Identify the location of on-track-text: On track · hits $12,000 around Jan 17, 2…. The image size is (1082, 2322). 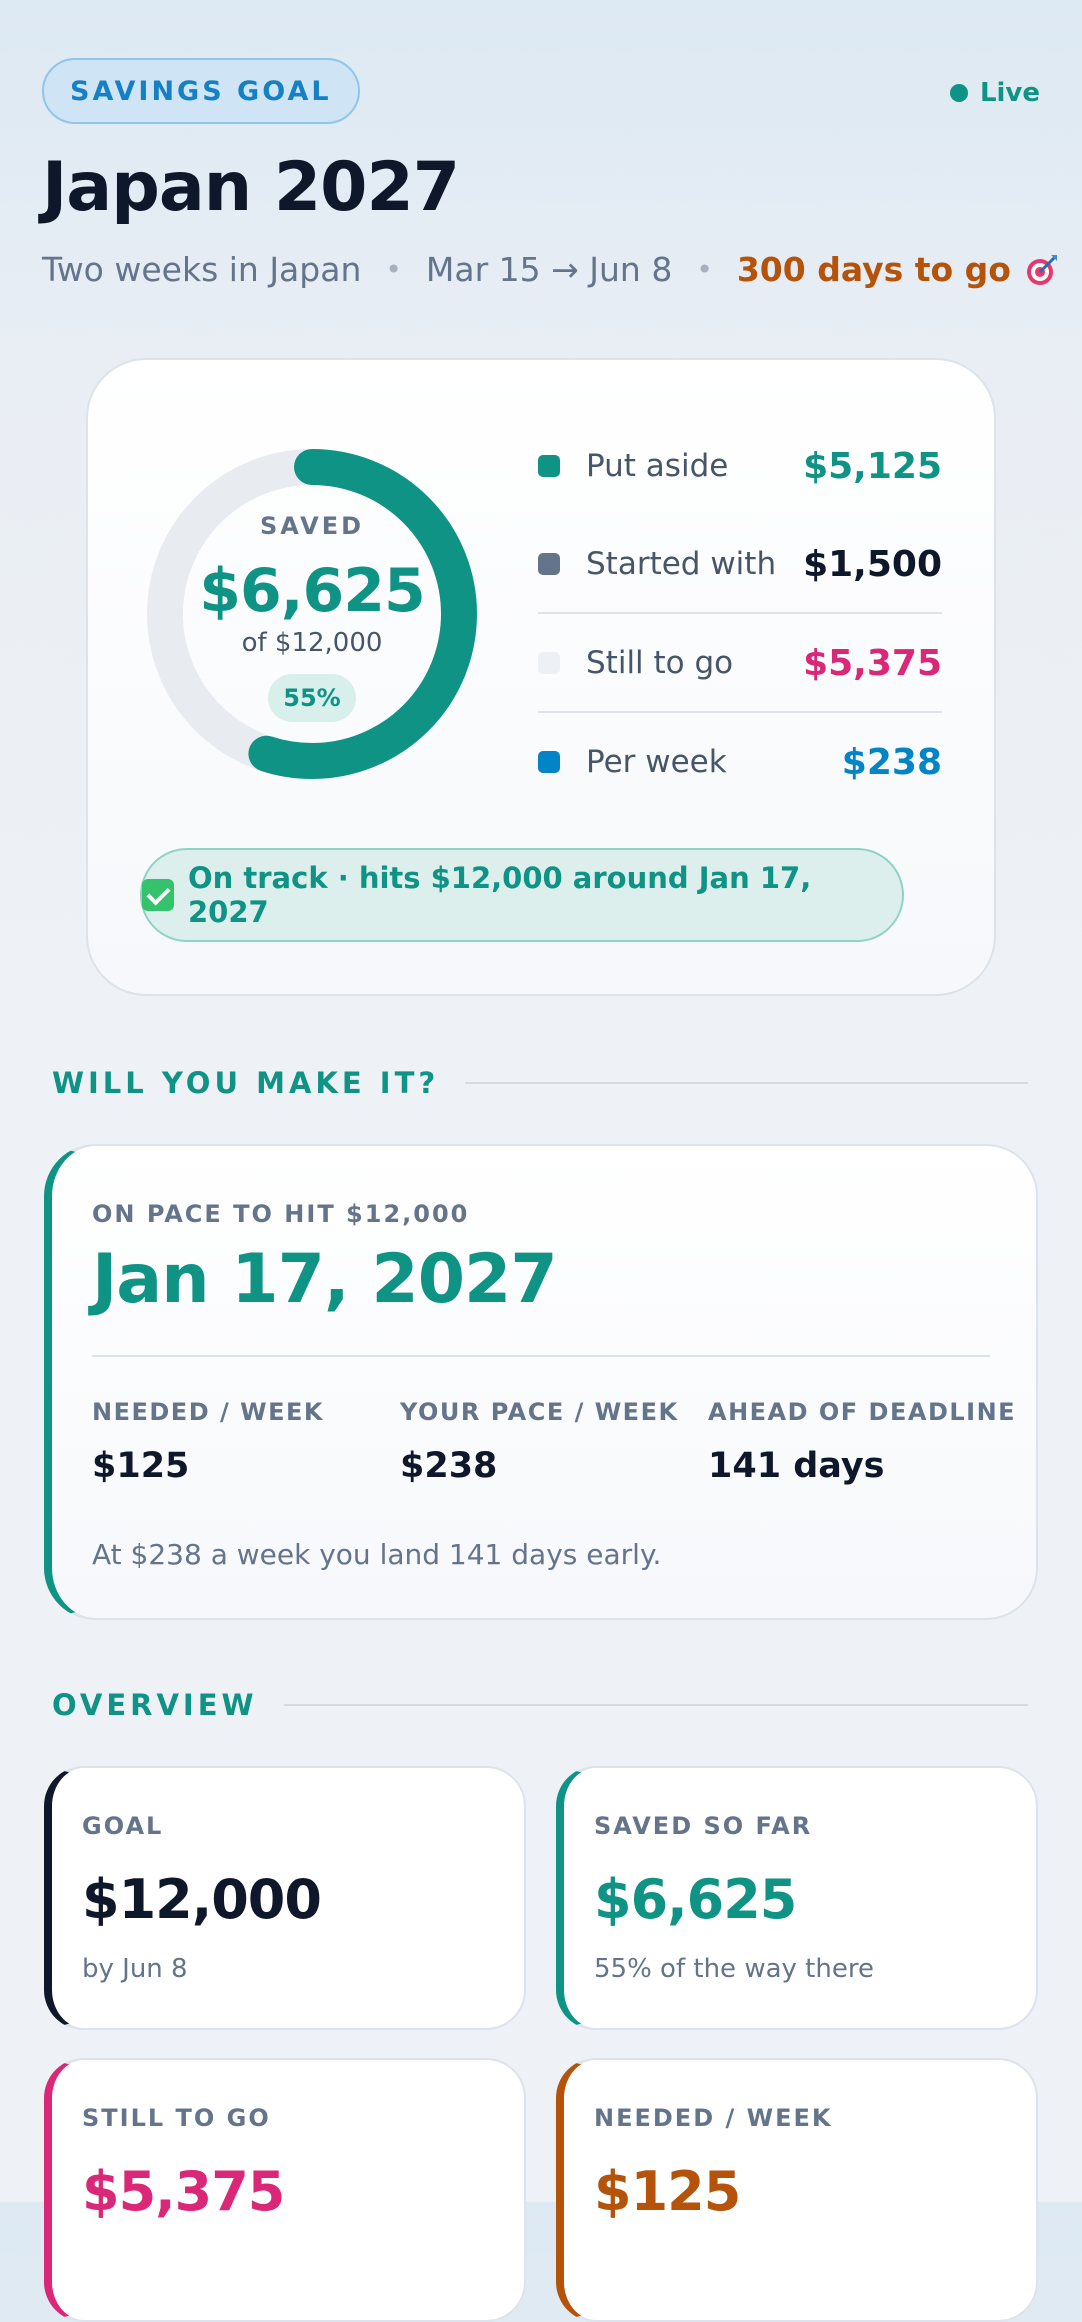
(500, 895).